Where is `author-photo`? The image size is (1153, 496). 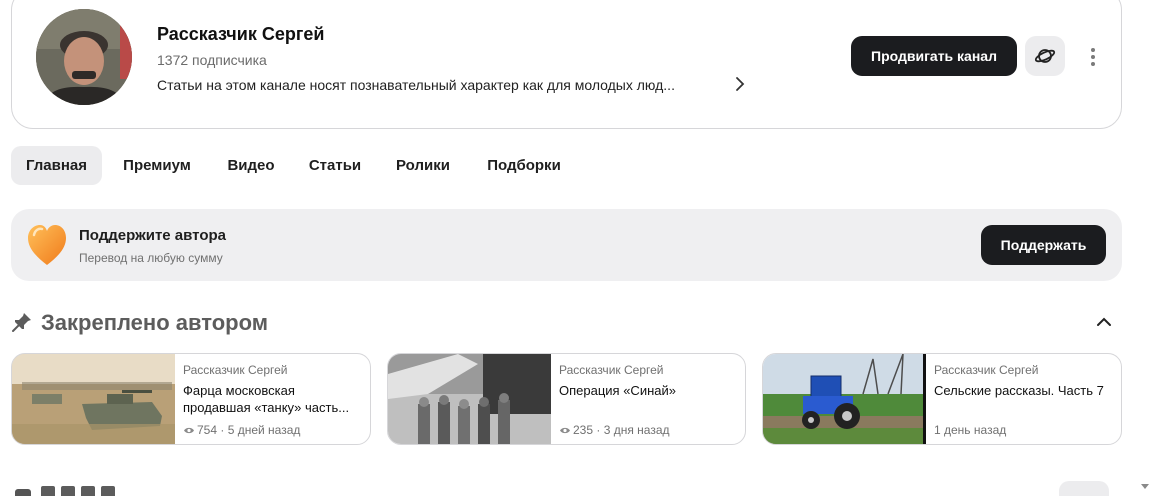
author-photo is located at coordinates (84, 57).